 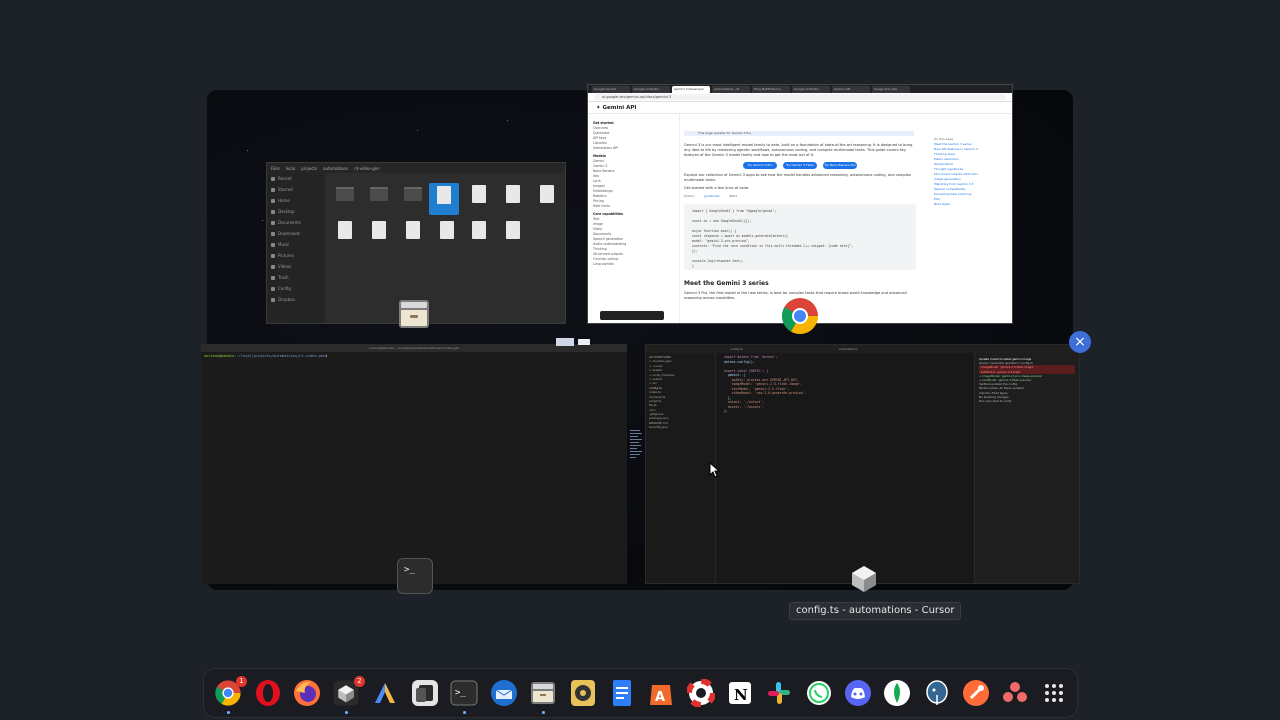 What do you see at coordinates (840, 165) in the screenshot?
I see `try-nano-banana-button: Try Nano Banana Pro` at bounding box center [840, 165].